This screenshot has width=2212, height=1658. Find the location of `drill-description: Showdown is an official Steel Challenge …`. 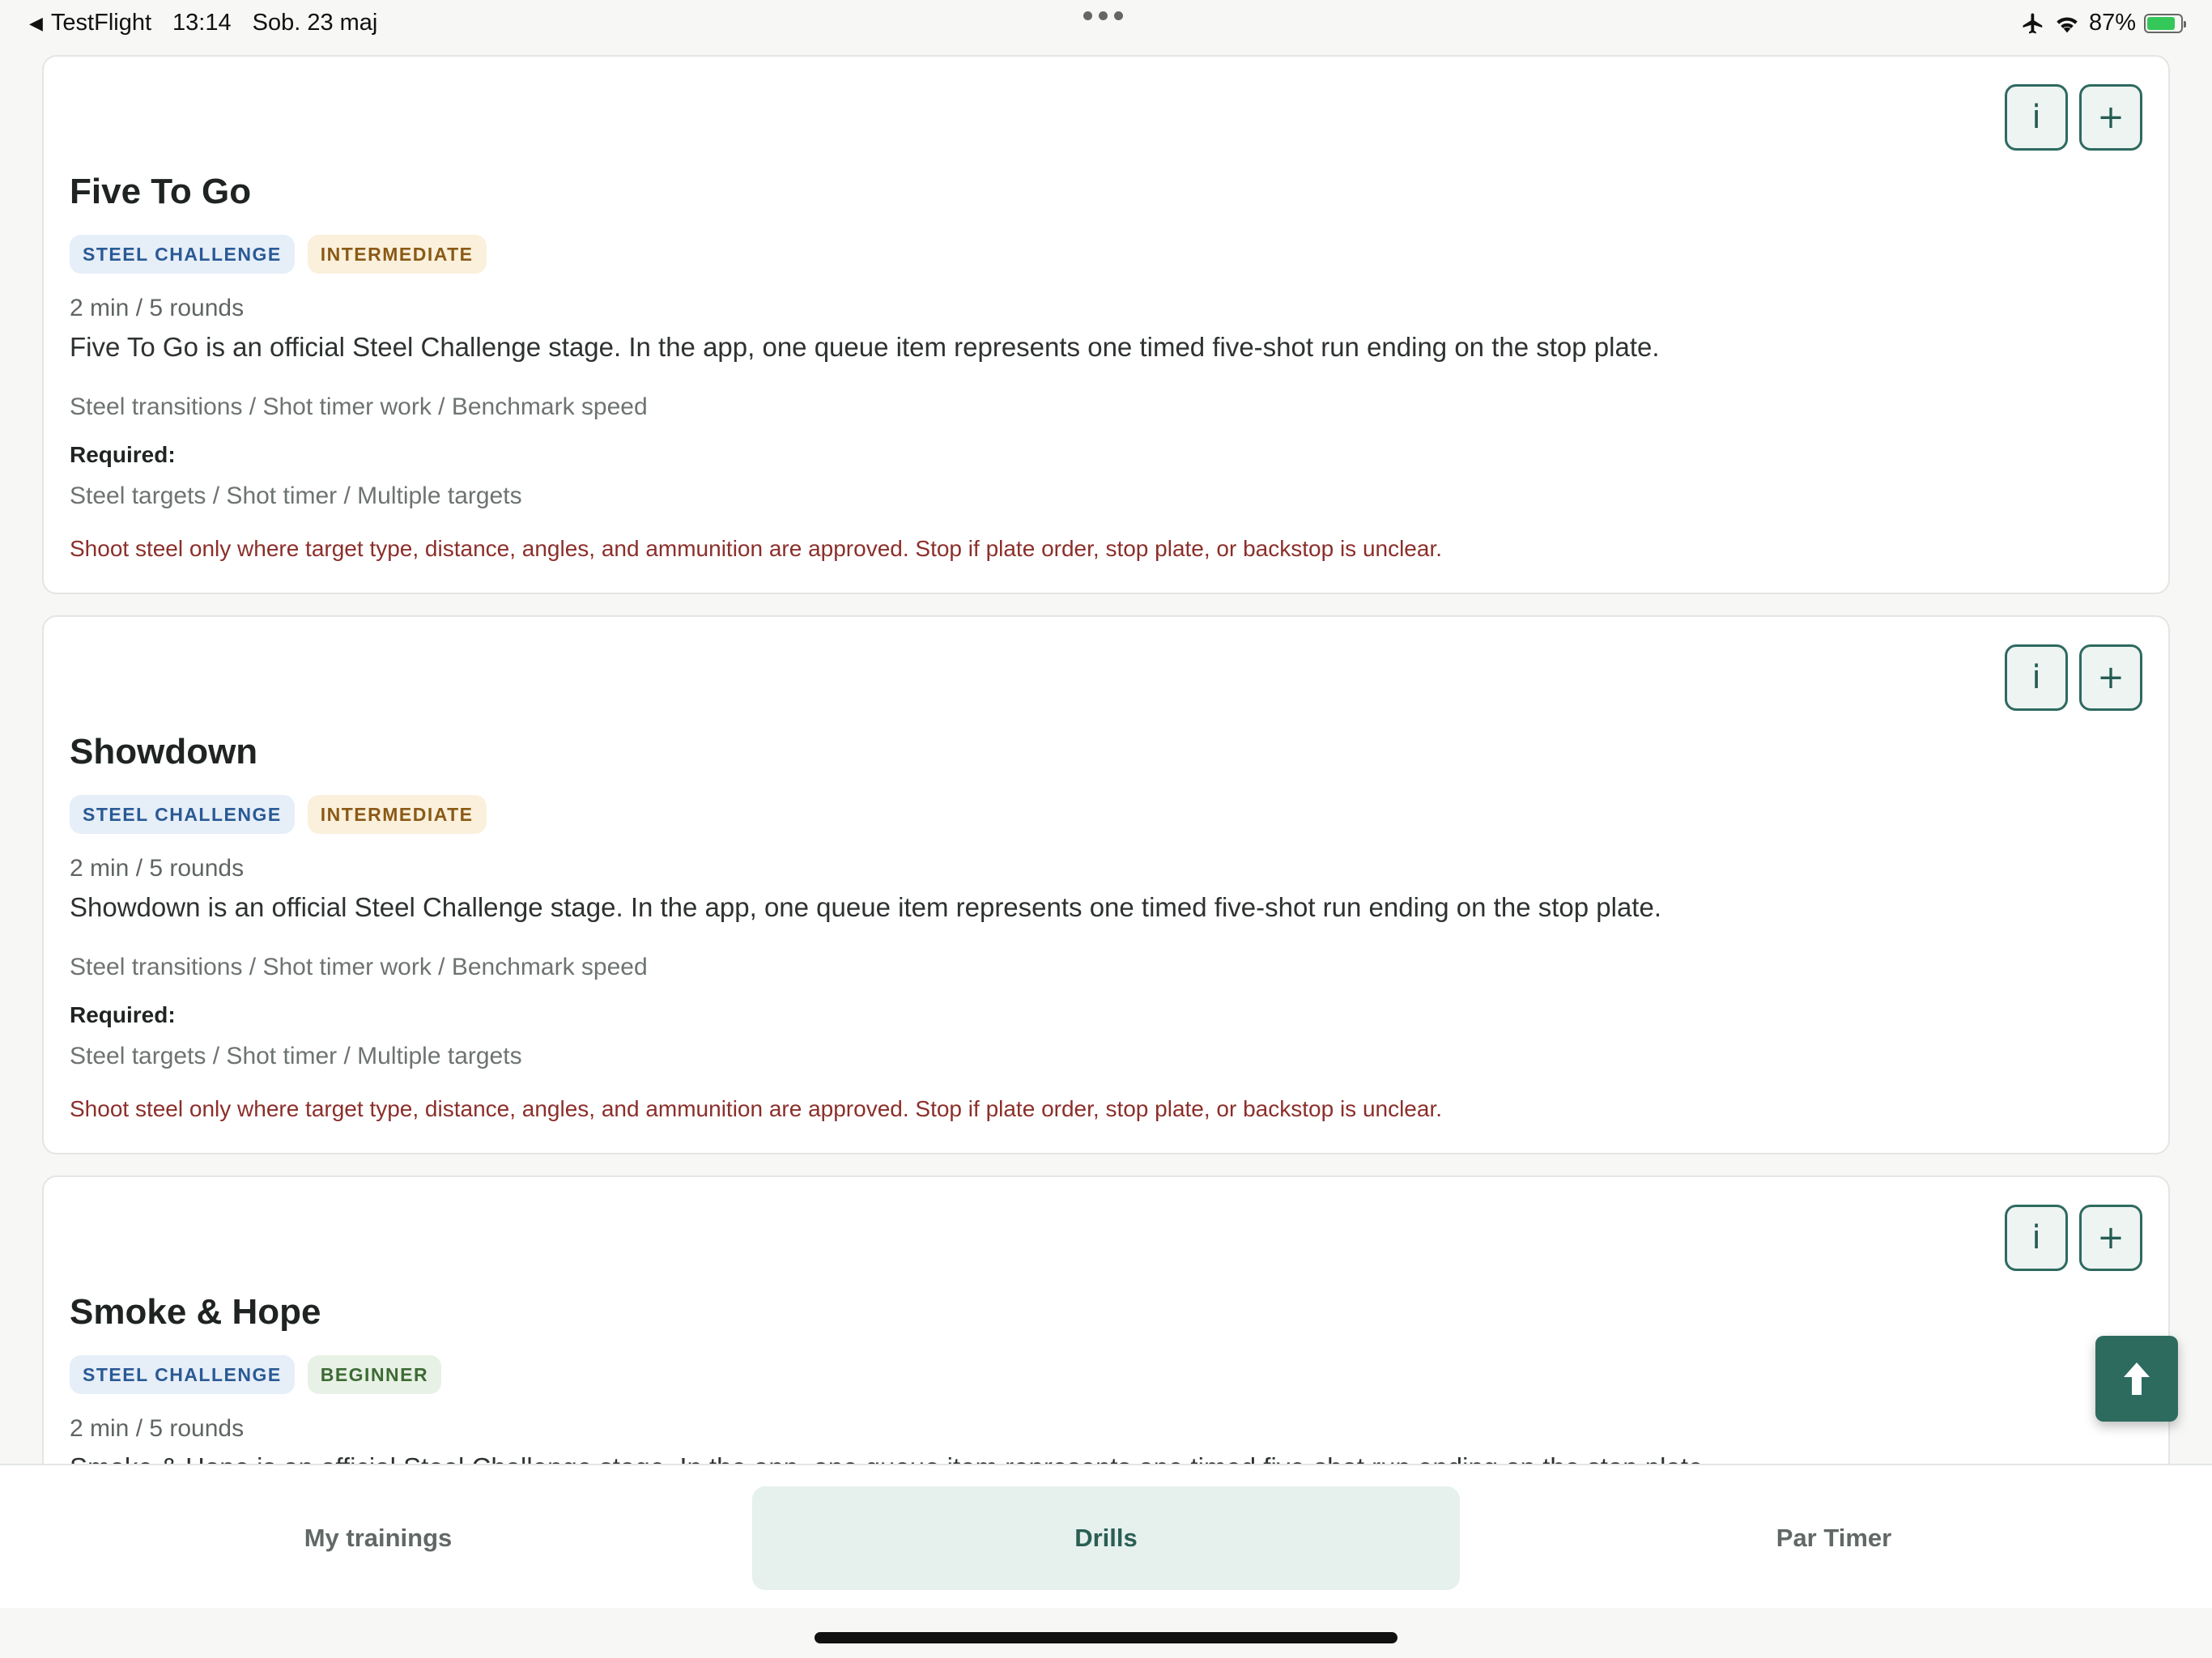

drill-description: Showdown is an official Steel Challenge … is located at coordinates (866, 907).